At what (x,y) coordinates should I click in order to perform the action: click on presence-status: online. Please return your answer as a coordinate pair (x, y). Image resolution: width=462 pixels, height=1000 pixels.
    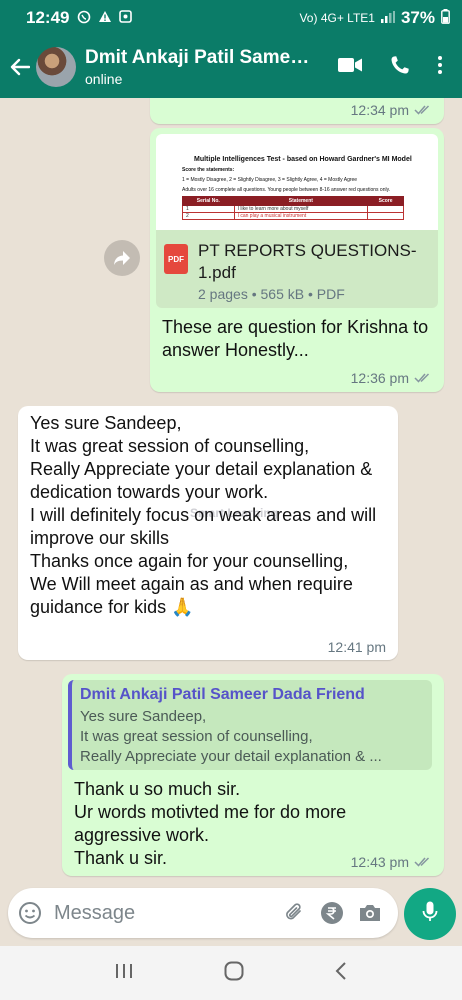
    Looking at the image, I should click on (104, 79).